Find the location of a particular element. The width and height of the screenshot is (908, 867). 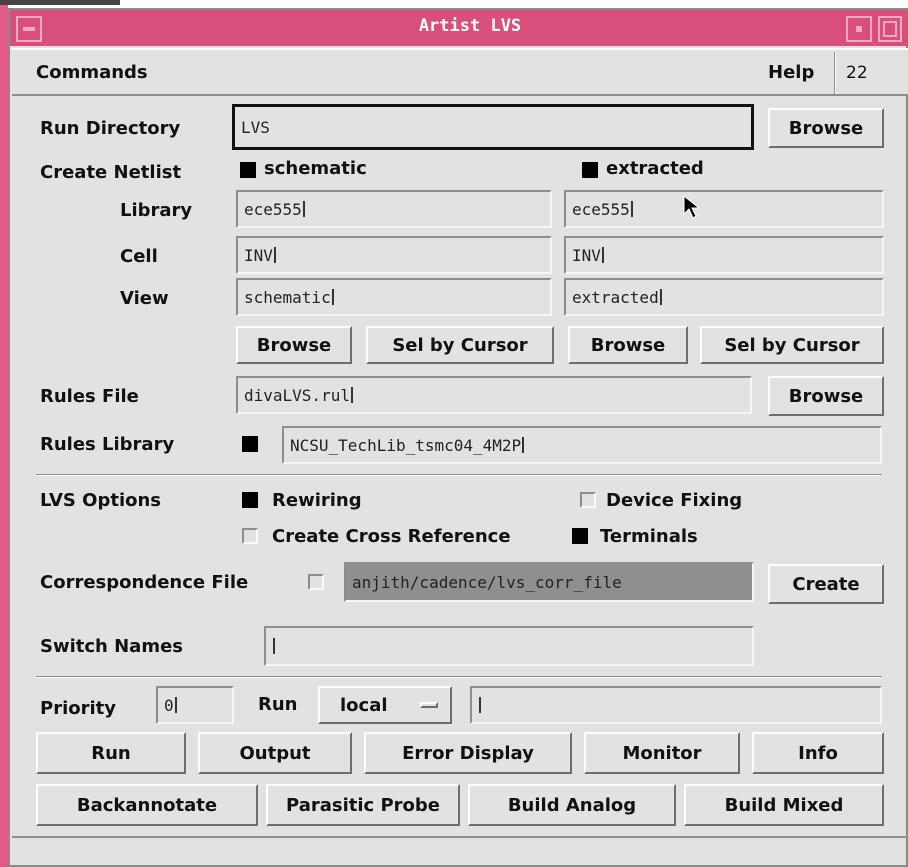

bottom-divider is located at coordinates (460, 837).